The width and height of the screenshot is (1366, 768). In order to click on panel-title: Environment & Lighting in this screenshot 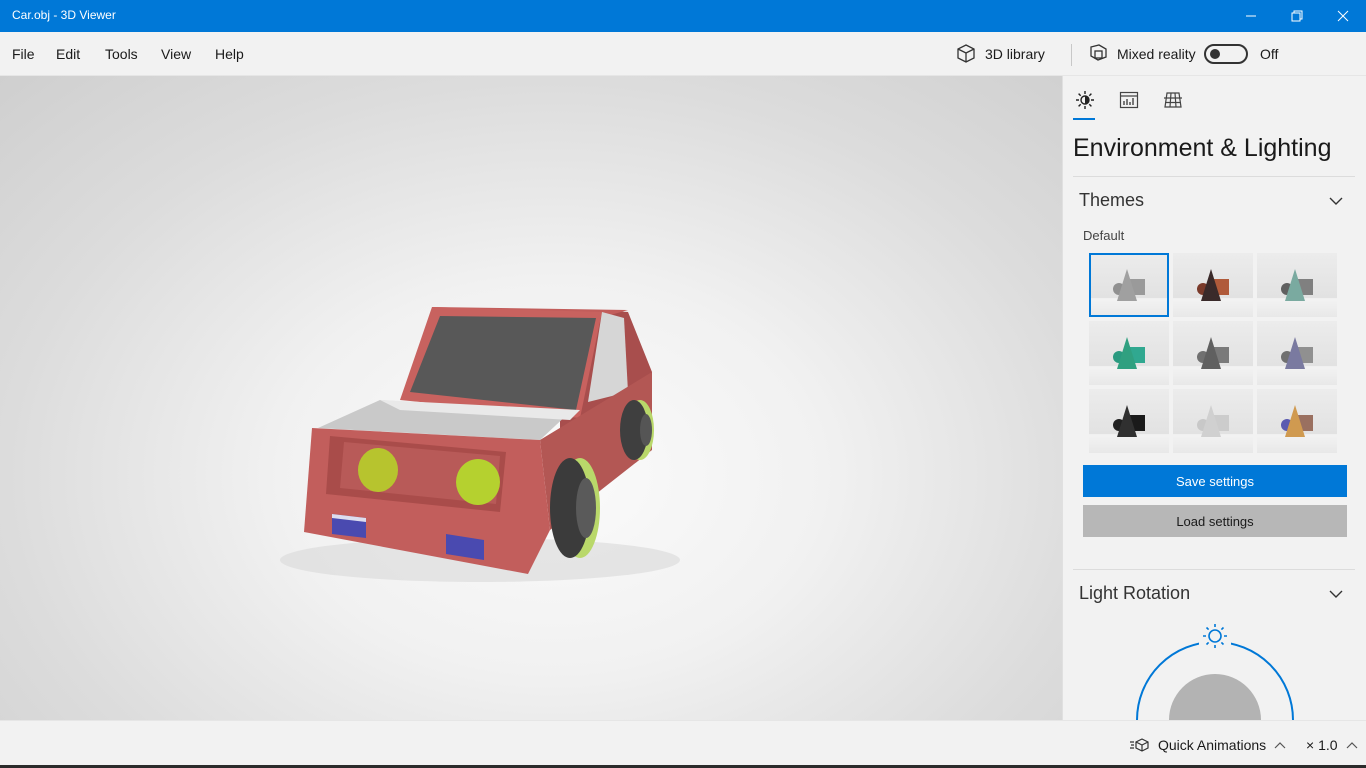, I will do `click(1202, 148)`.